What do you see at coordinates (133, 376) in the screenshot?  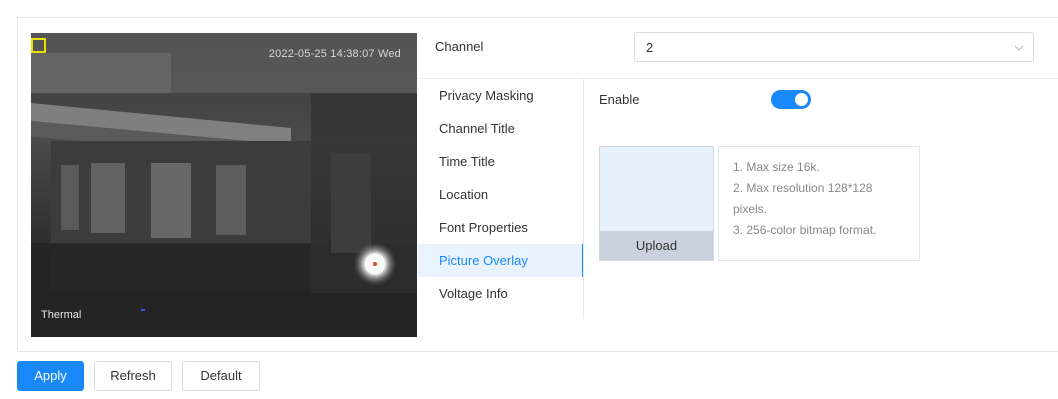 I see `refresh-button: Refresh` at bounding box center [133, 376].